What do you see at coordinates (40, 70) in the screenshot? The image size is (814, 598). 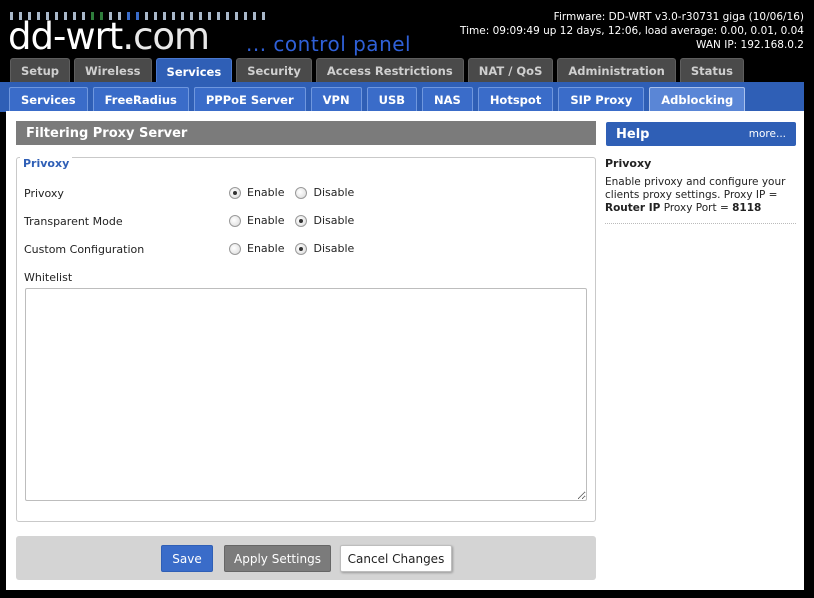 I see `tab-setup: Setup` at bounding box center [40, 70].